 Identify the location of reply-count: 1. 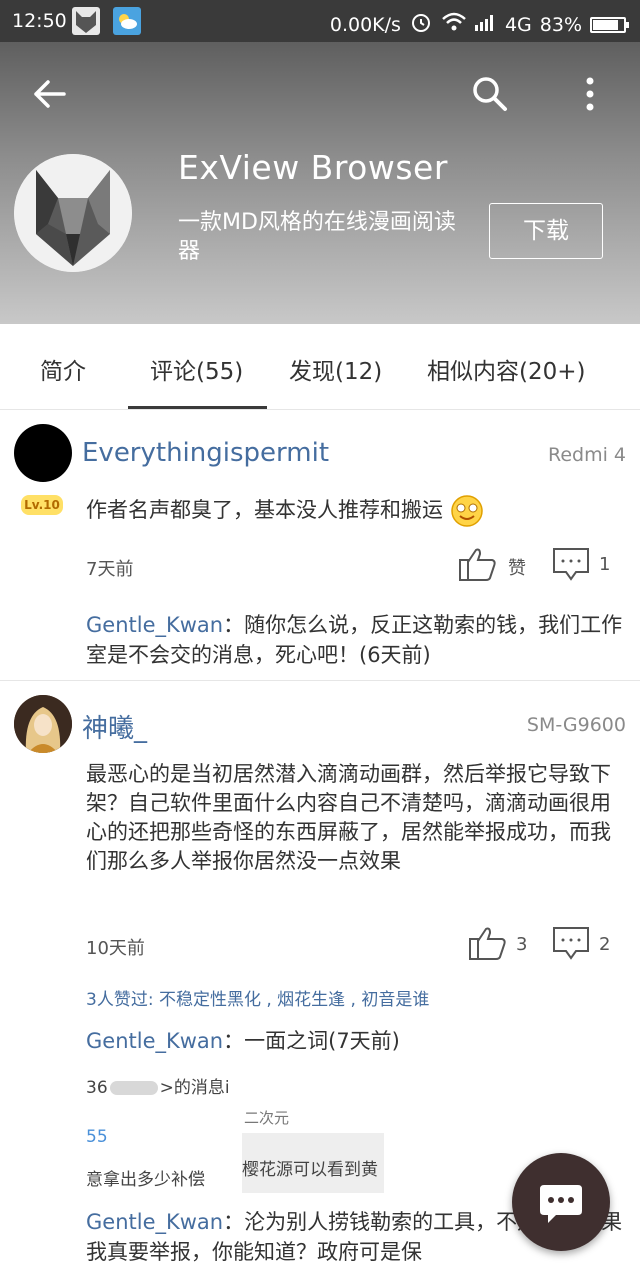
(605, 564).